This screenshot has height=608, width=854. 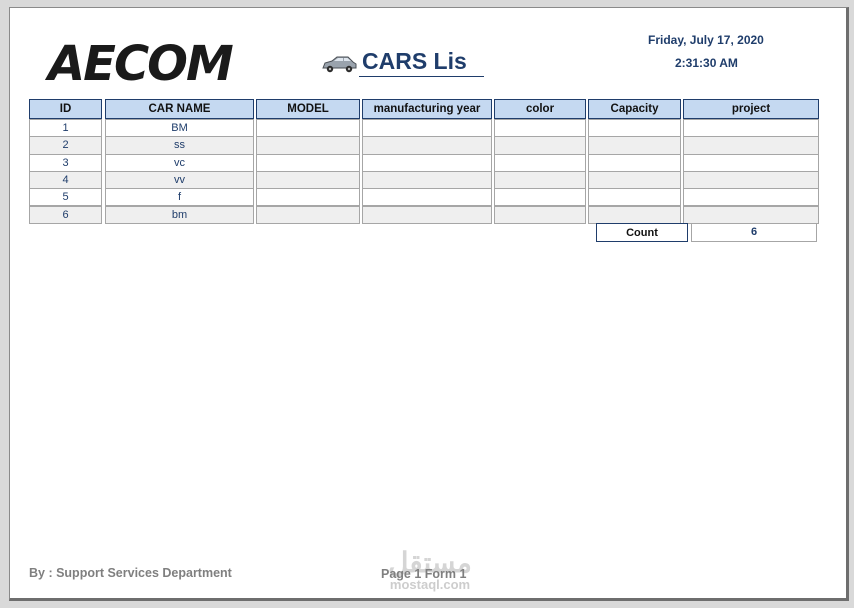 I want to click on table-cell-id: 4, so click(x=65, y=180).